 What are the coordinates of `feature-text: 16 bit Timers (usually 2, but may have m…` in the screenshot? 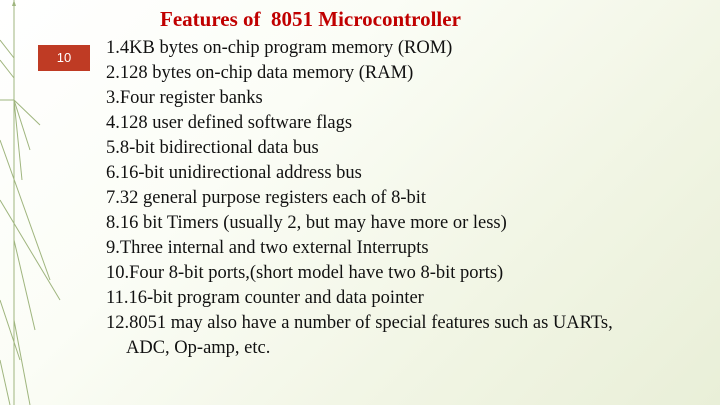 It's located at (313, 223).